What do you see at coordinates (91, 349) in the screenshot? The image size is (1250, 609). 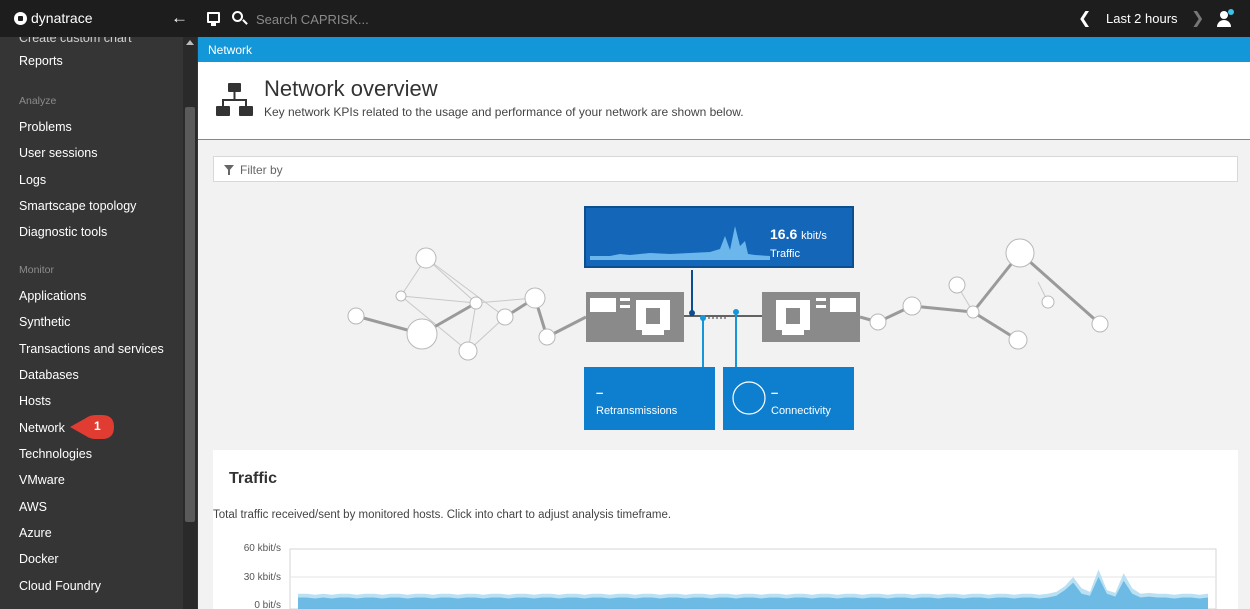 I see `sidebar-item-transactions-and-services: Transactions and services` at bounding box center [91, 349].